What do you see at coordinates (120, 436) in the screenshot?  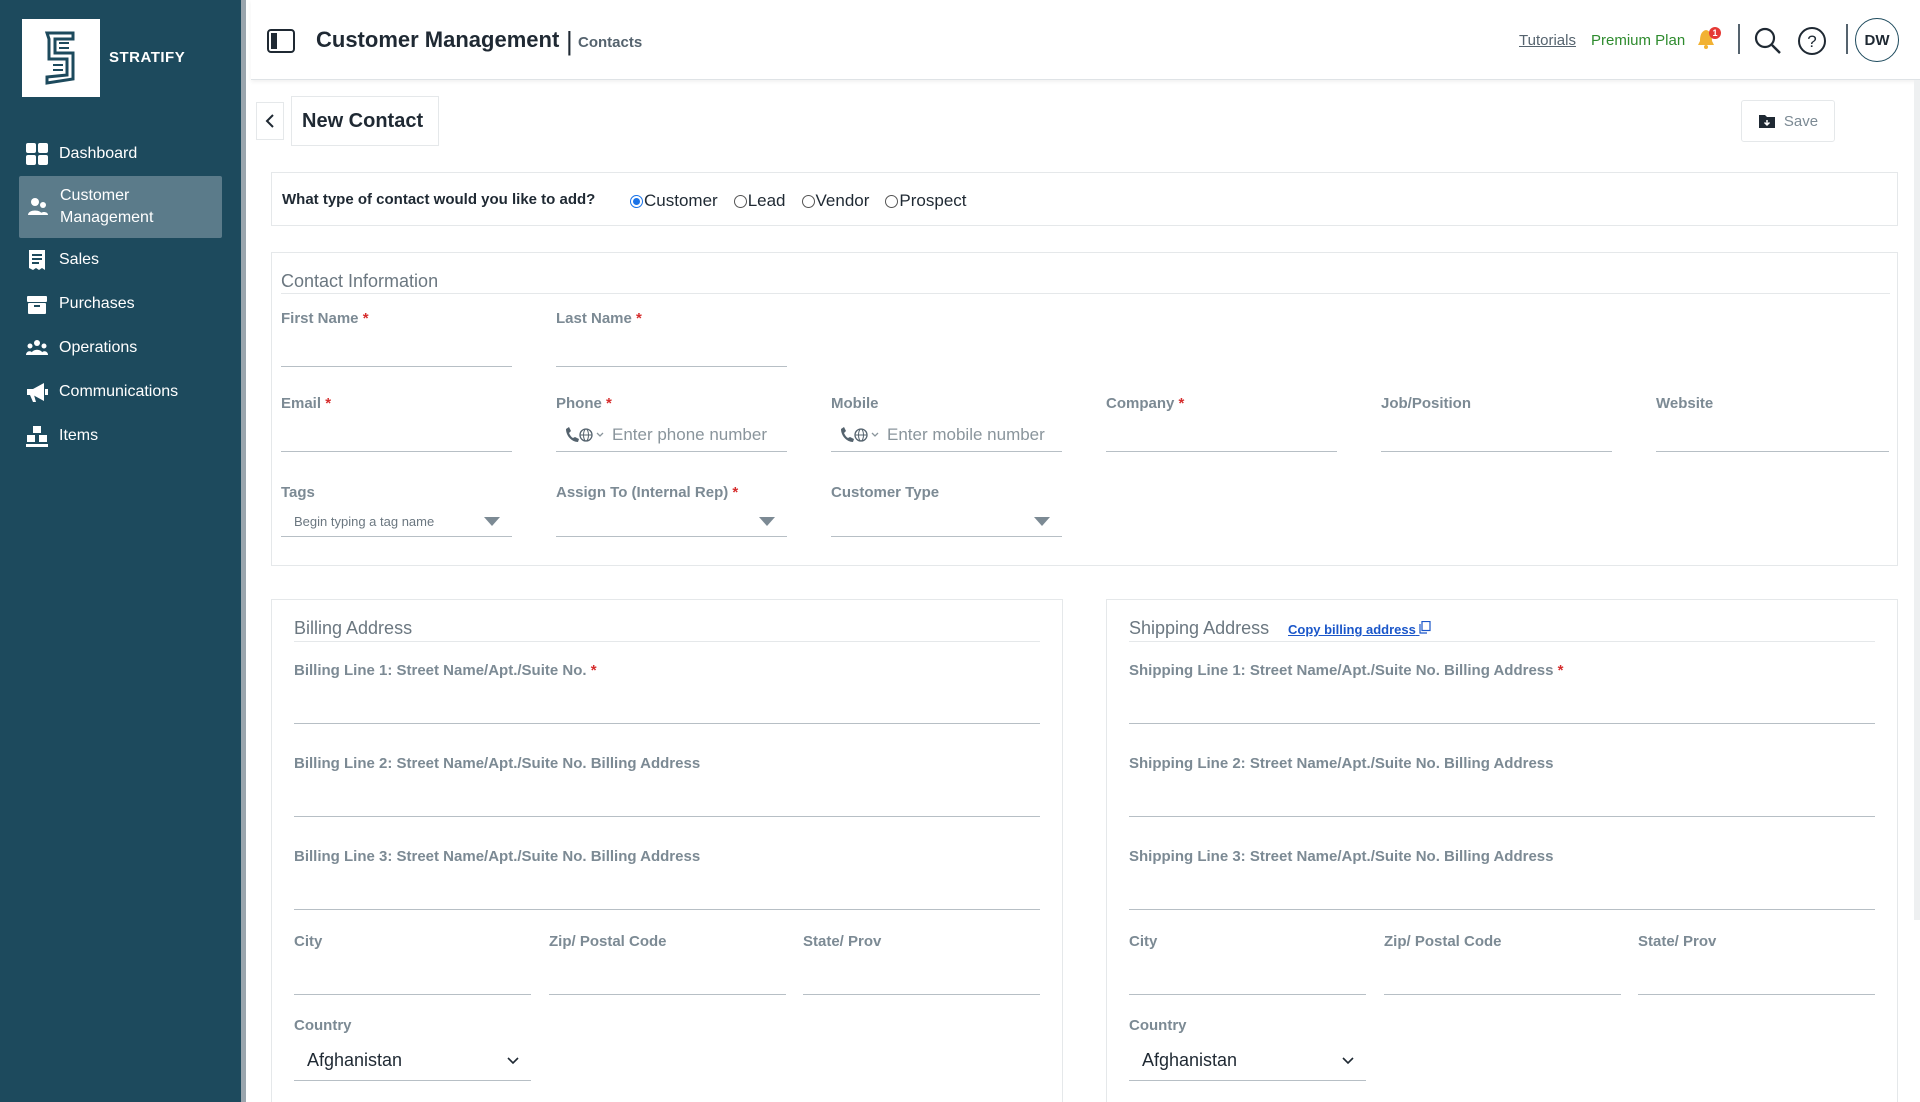 I see `sidebar-item-items: Items` at bounding box center [120, 436].